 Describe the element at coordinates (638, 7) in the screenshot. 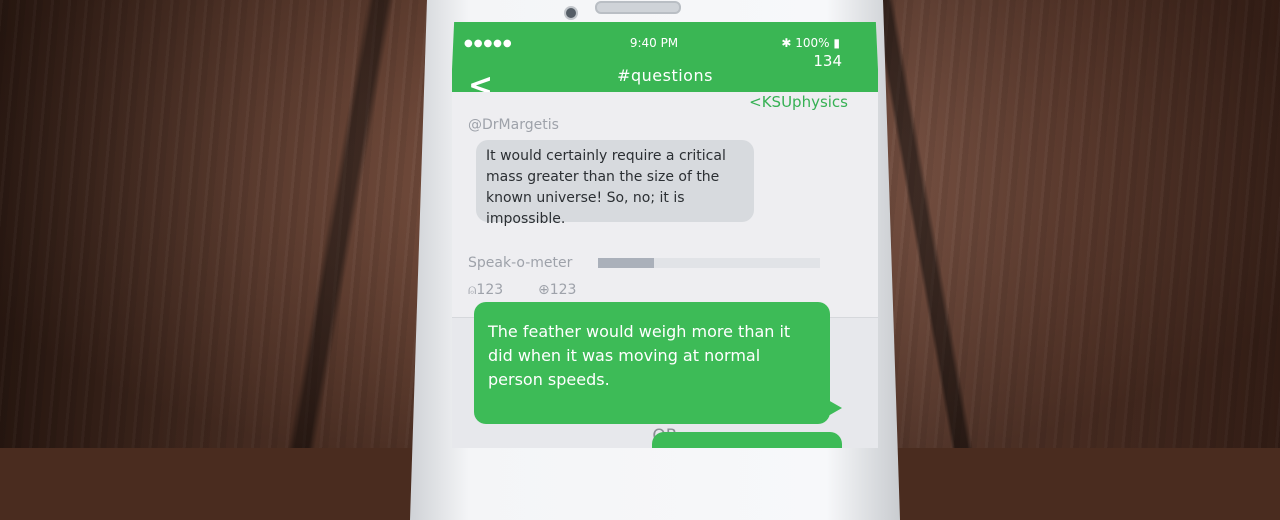

I see `speaker-grille` at that location.